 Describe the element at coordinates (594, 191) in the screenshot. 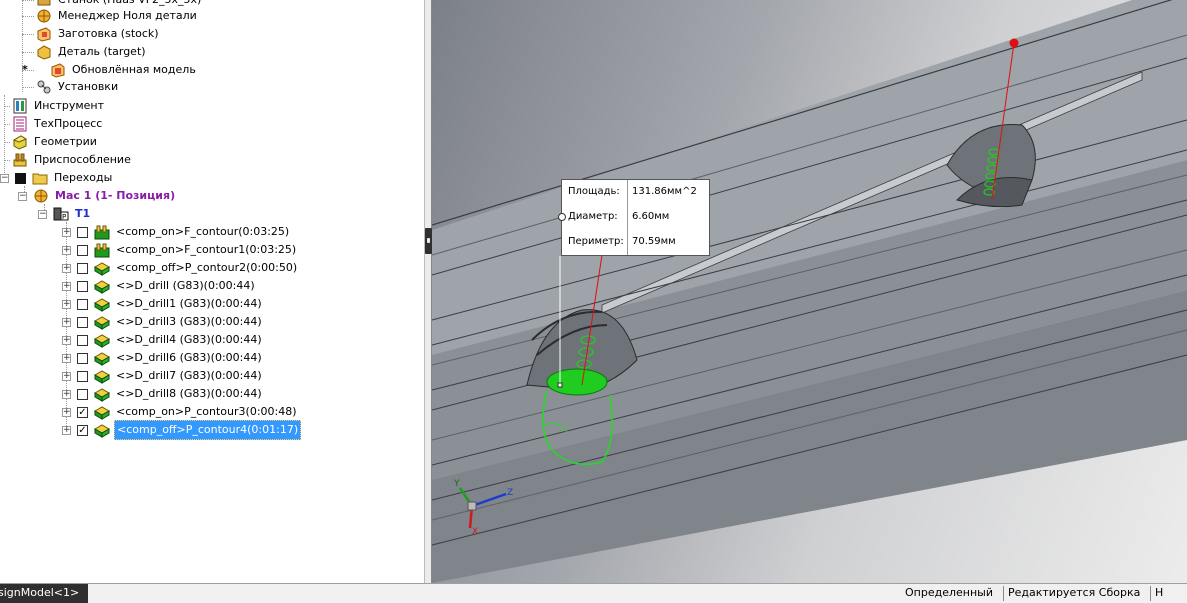

I see `measure-area-label: Площадь:` at that location.